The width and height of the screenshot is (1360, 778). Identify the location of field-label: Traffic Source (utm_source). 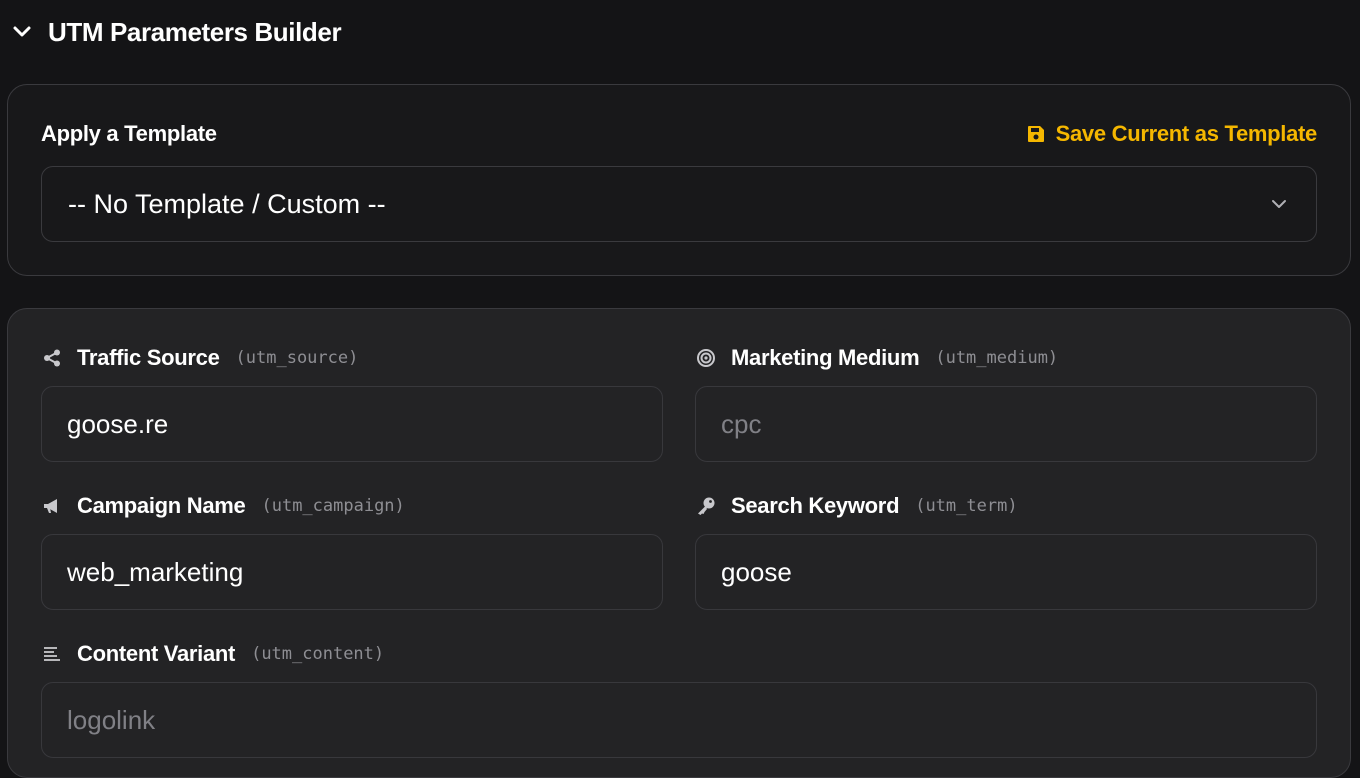
(352, 358).